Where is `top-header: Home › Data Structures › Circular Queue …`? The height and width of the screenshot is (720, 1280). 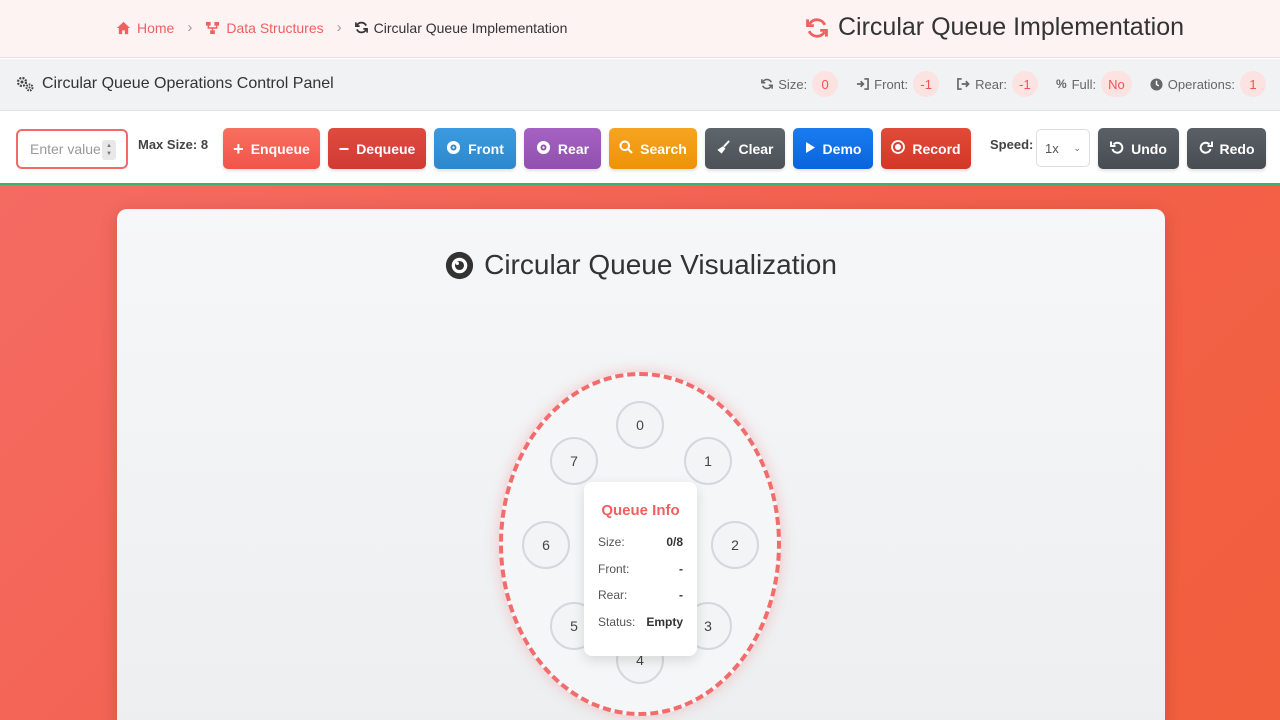 top-header: Home › Data Structures › Circular Queue … is located at coordinates (640, 29).